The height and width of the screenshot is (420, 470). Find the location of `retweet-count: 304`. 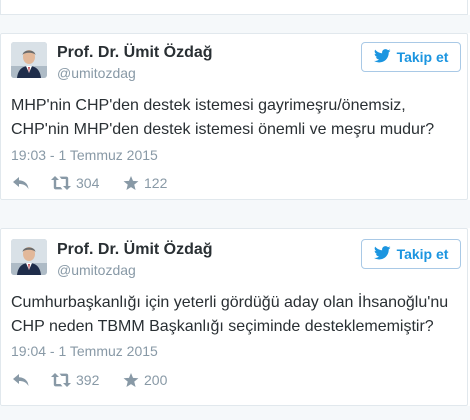

retweet-count: 304 is located at coordinates (88, 183).